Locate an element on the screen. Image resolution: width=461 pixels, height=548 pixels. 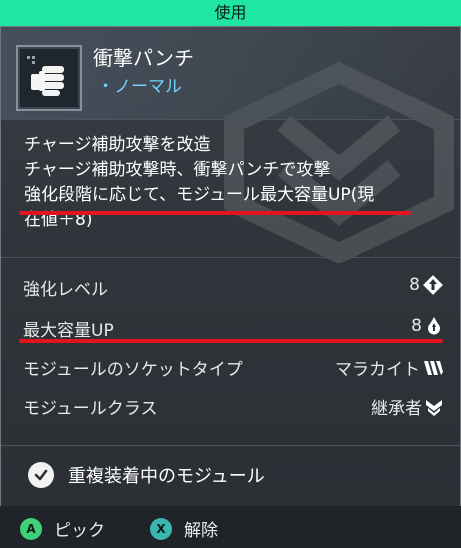
stat-label: モジュールのソケットタイプ is located at coordinates (133, 370).